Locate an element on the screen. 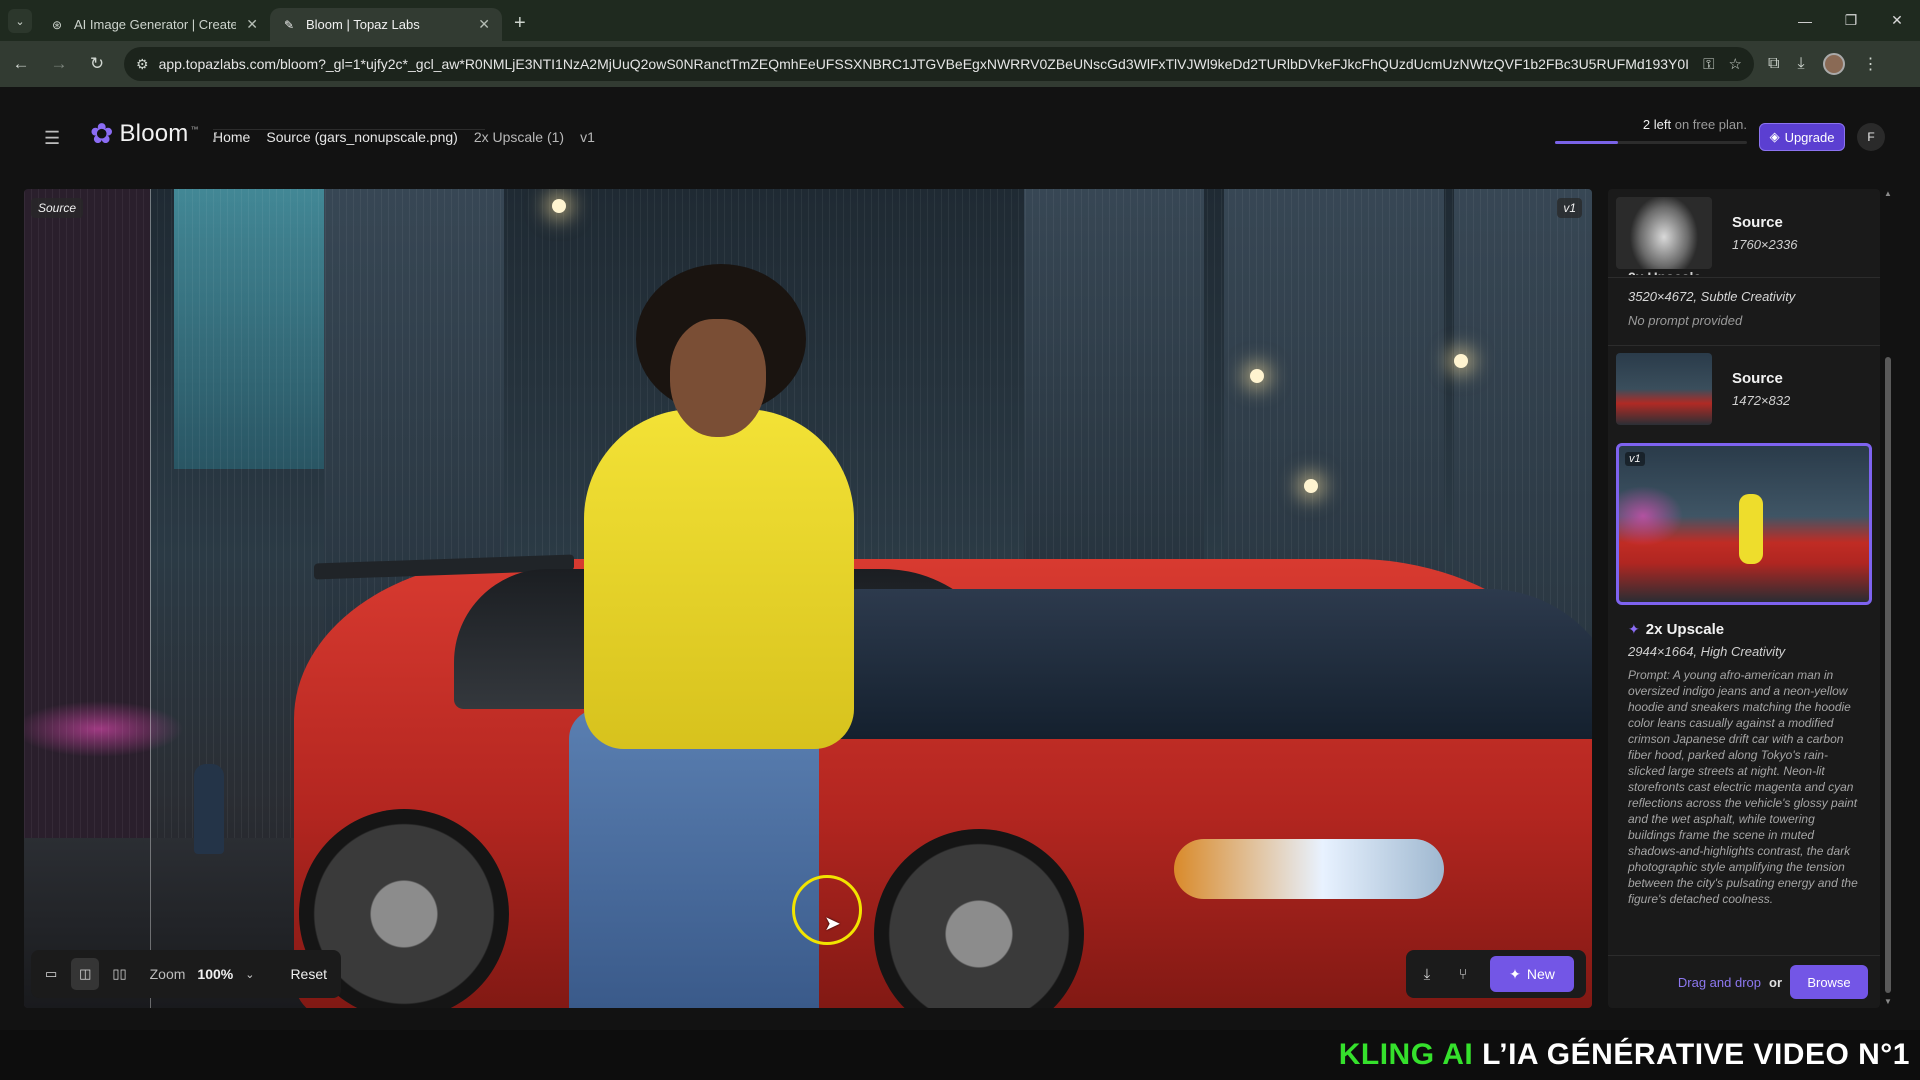 The height and width of the screenshot is (1080, 1920). upgrade-button: ◈ Upgrade is located at coordinates (1802, 137).